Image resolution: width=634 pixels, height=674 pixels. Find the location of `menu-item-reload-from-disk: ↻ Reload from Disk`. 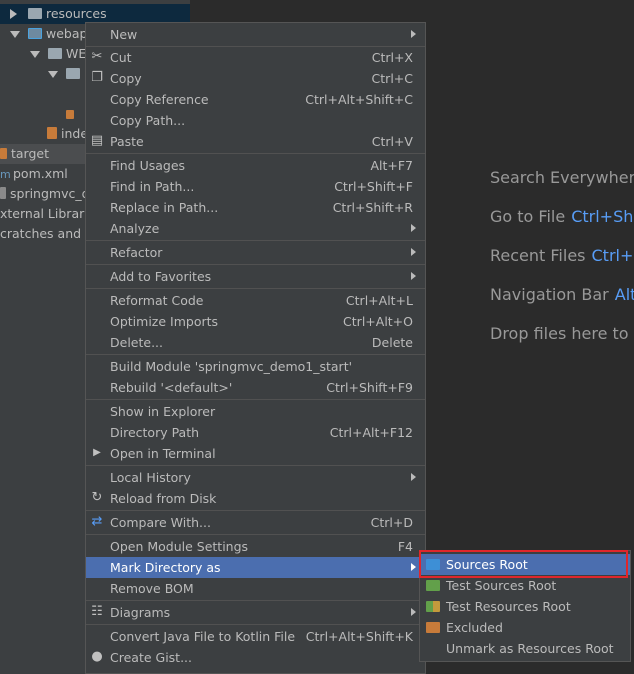

menu-item-reload-from-disk: ↻ Reload from Disk is located at coordinates (255, 498).